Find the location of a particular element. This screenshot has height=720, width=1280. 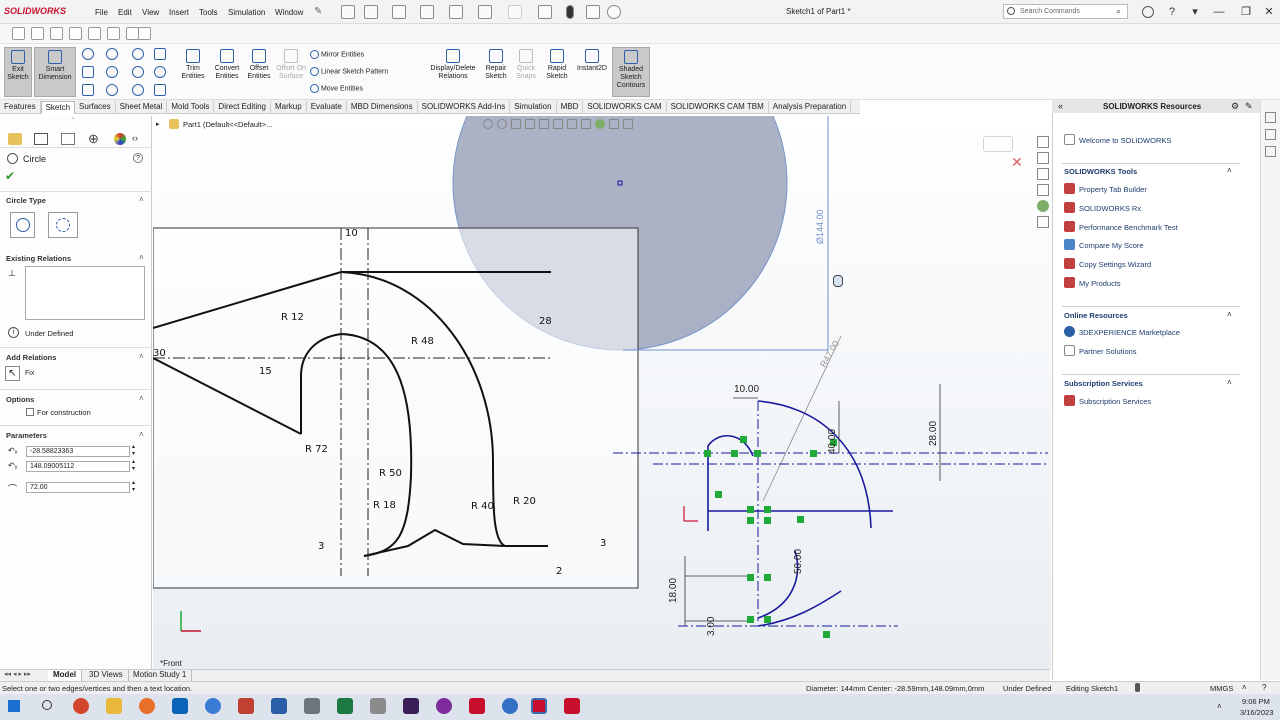

status-units: MMGS is located at coordinates (1221, 688).